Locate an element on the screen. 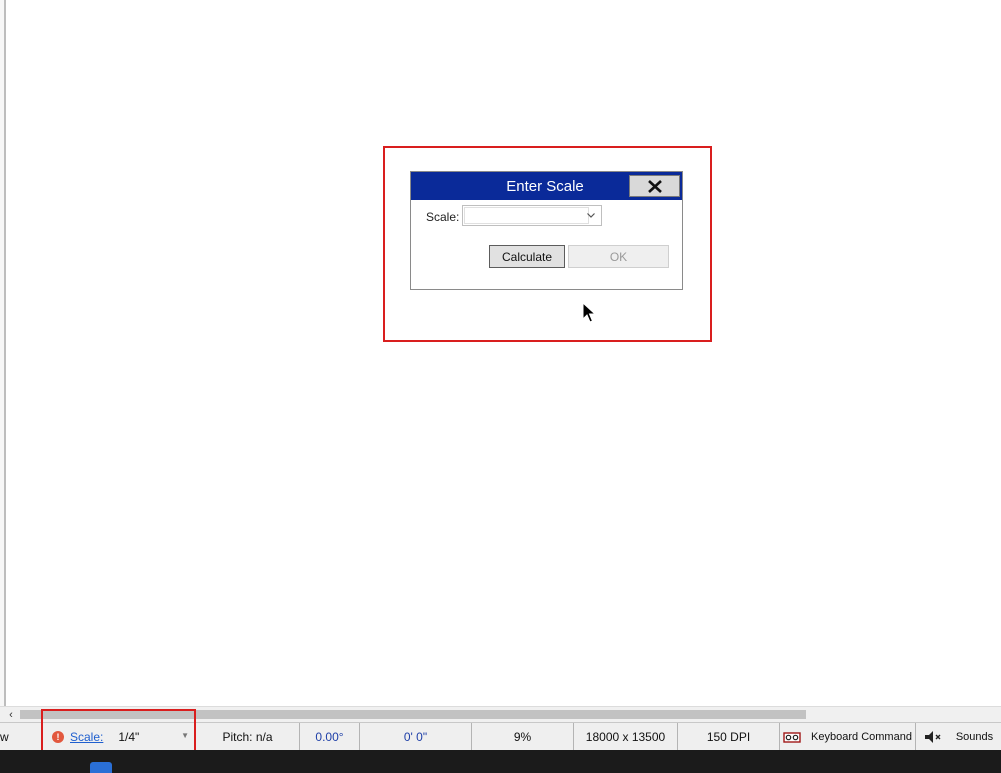 The image size is (1001, 773). dimensions-status-cell: 18000 x 13500 is located at coordinates (626, 737).